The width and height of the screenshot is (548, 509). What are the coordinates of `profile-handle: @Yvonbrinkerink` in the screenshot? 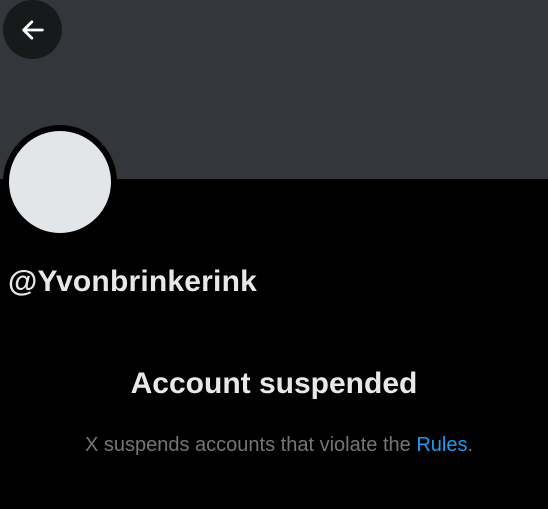 It's located at (132, 281).